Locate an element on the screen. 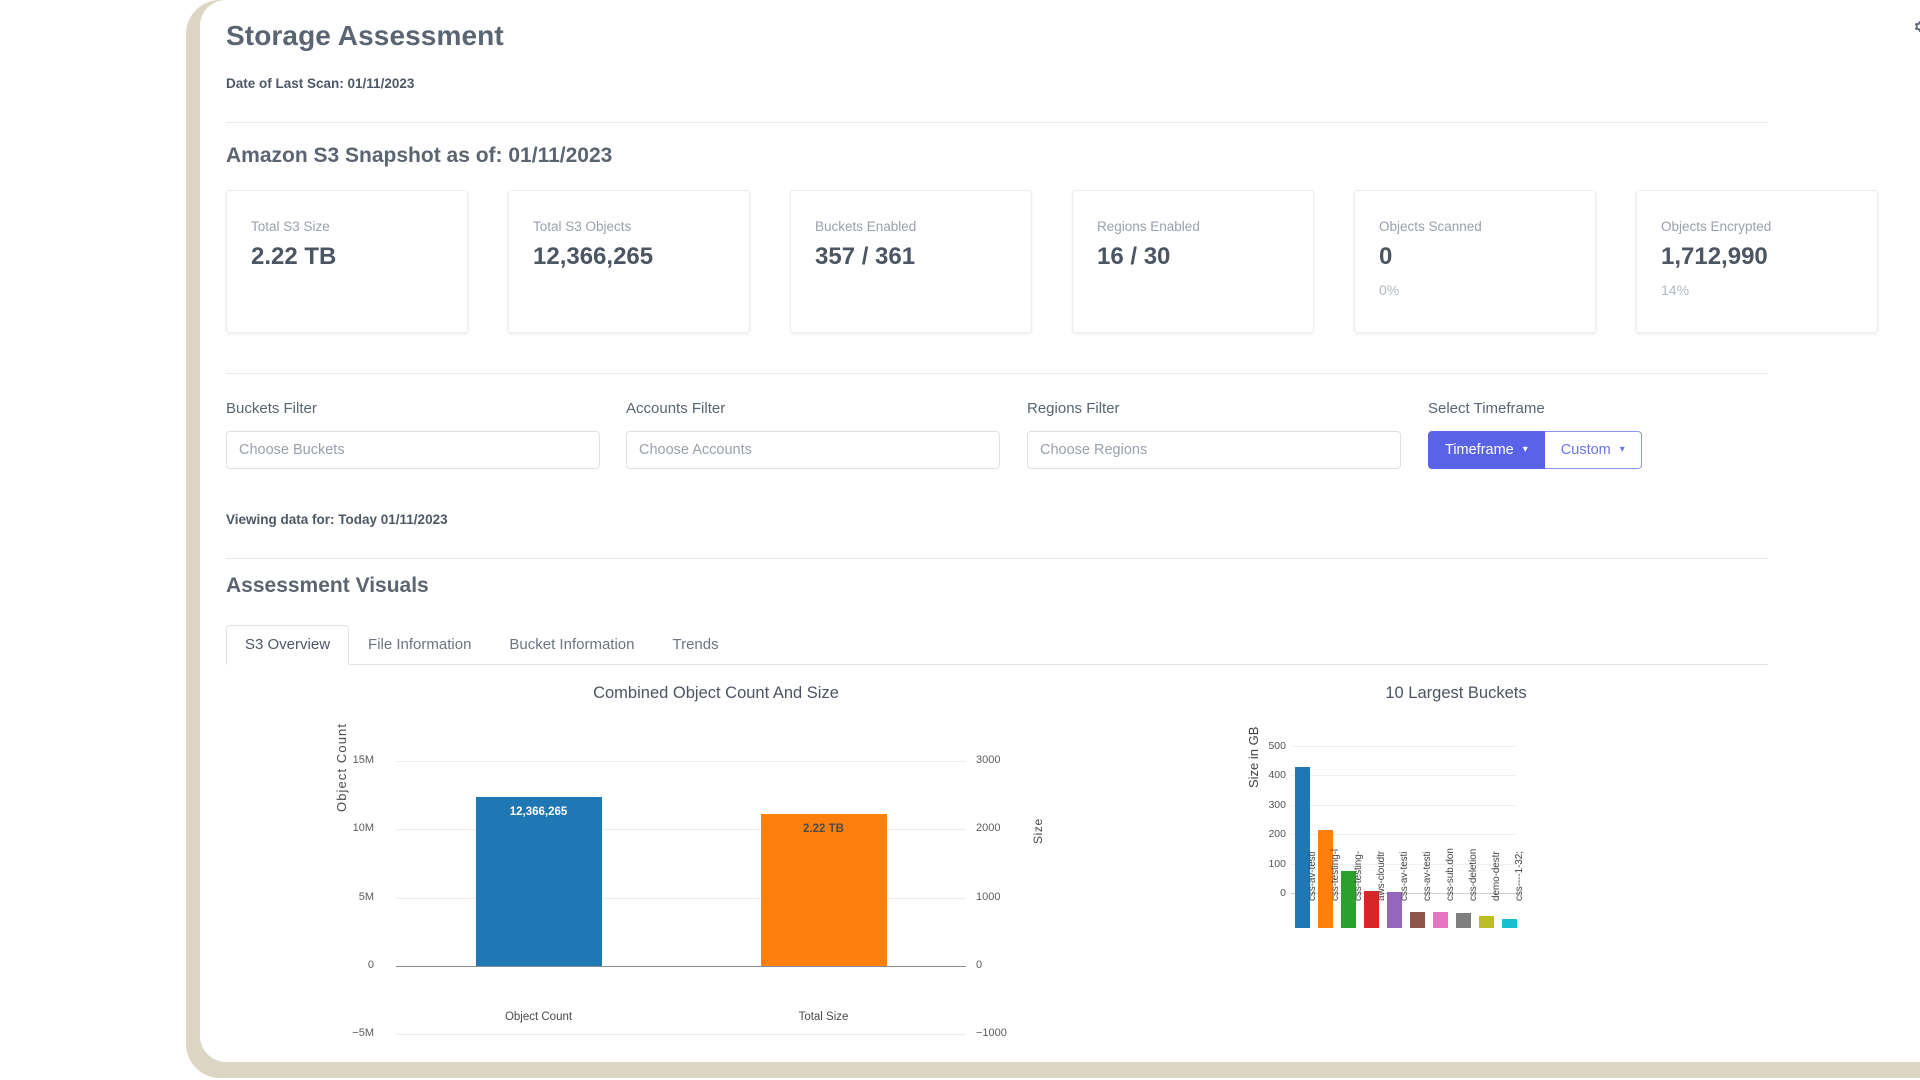 The height and width of the screenshot is (1080, 1920). tab-s3-overview: S3 Overview is located at coordinates (288, 645).